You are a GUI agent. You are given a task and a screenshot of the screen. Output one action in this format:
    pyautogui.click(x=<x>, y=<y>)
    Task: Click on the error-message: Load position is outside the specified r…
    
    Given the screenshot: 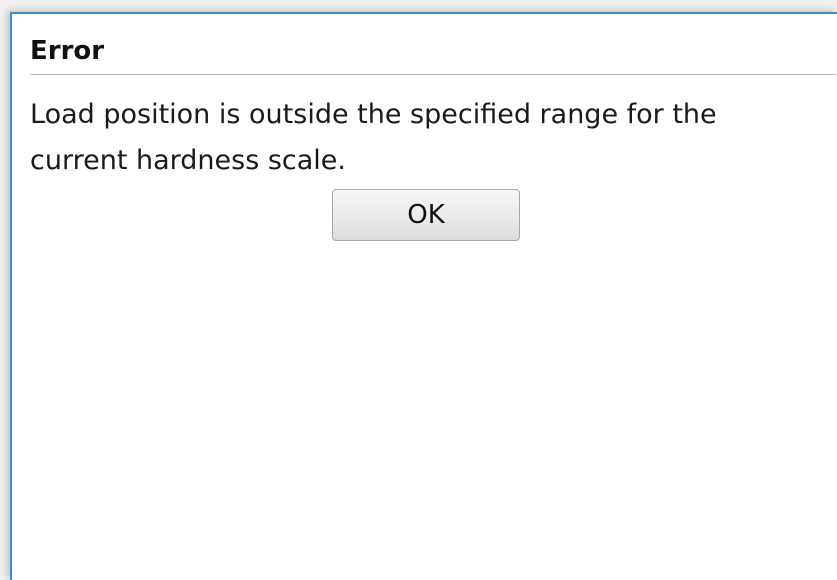 What is the action you would take?
    pyautogui.click(x=373, y=137)
    